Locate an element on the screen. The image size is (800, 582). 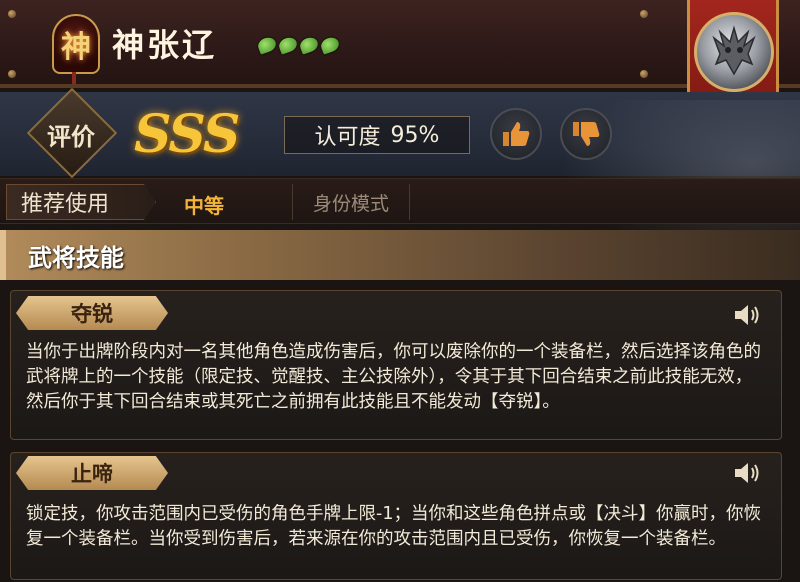
like-button is located at coordinates (516, 134).